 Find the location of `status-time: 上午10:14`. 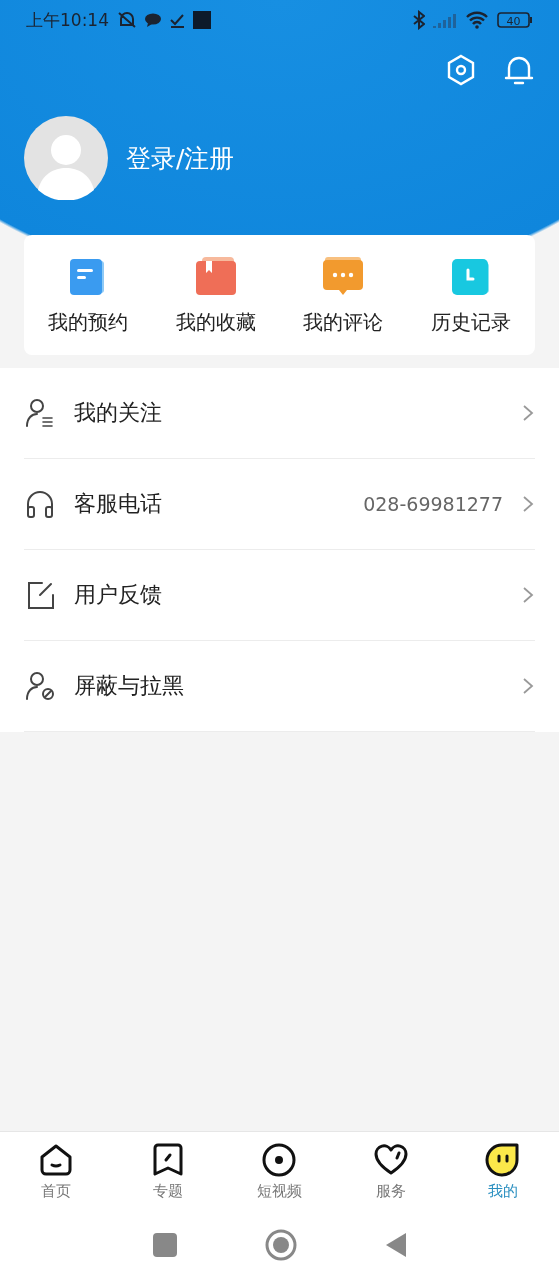

status-time: 上午10:14 is located at coordinates (67, 20).